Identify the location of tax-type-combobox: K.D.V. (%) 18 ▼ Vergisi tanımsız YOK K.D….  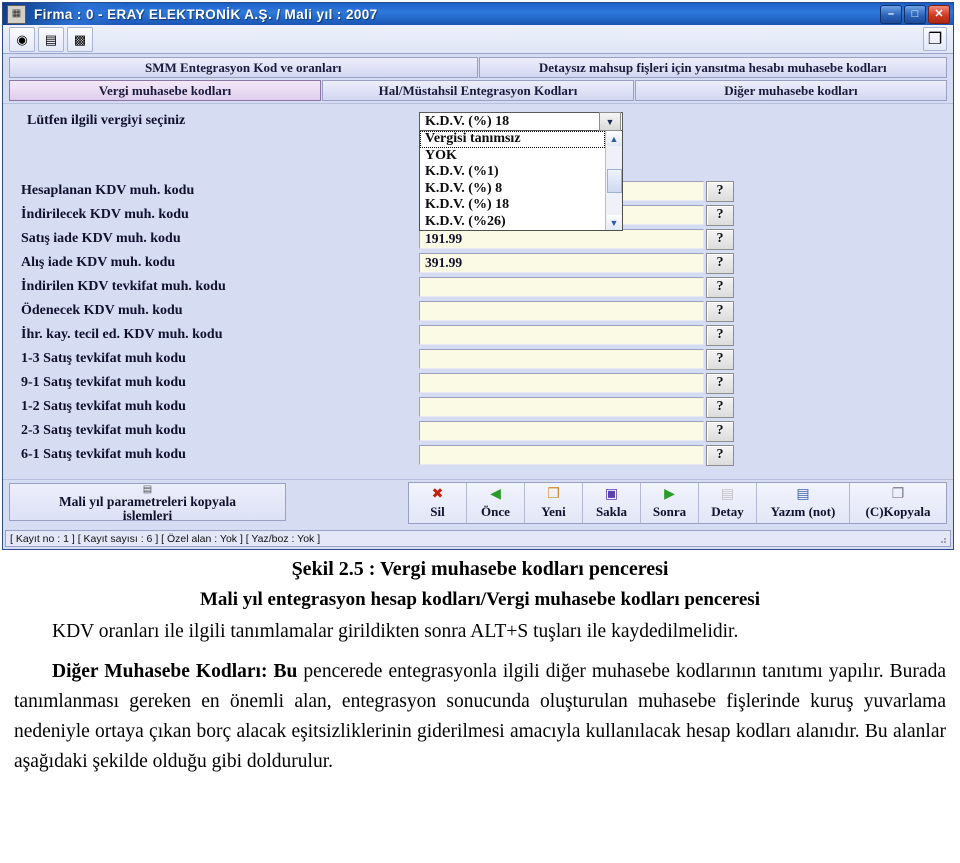
(521, 171).